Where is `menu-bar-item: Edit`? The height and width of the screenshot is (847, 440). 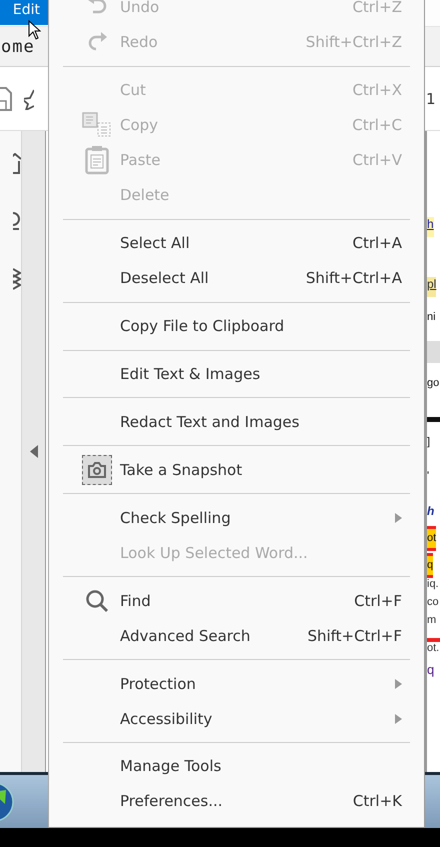 menu-bar-item: Edit is located at coordinates (24, 12).